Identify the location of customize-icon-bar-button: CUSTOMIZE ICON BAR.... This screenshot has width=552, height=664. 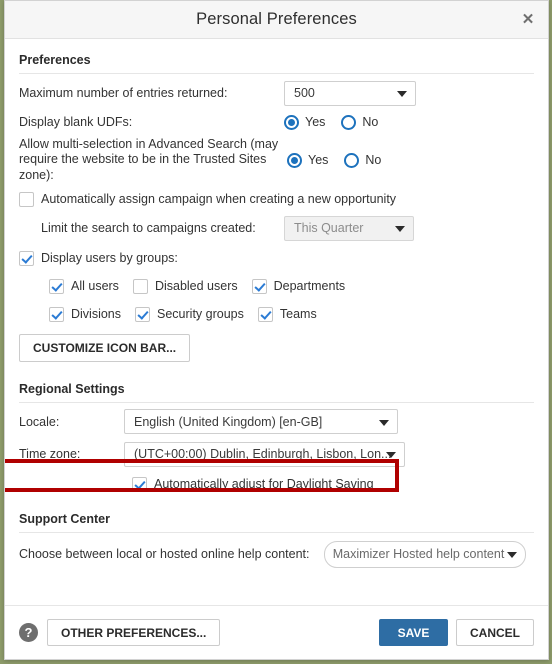
(105, 348).